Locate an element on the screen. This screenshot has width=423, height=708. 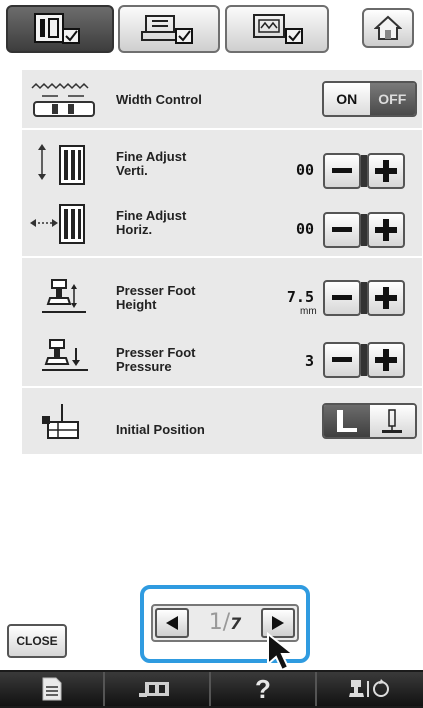
tab-general-settings is located at coordinates (169, 29).